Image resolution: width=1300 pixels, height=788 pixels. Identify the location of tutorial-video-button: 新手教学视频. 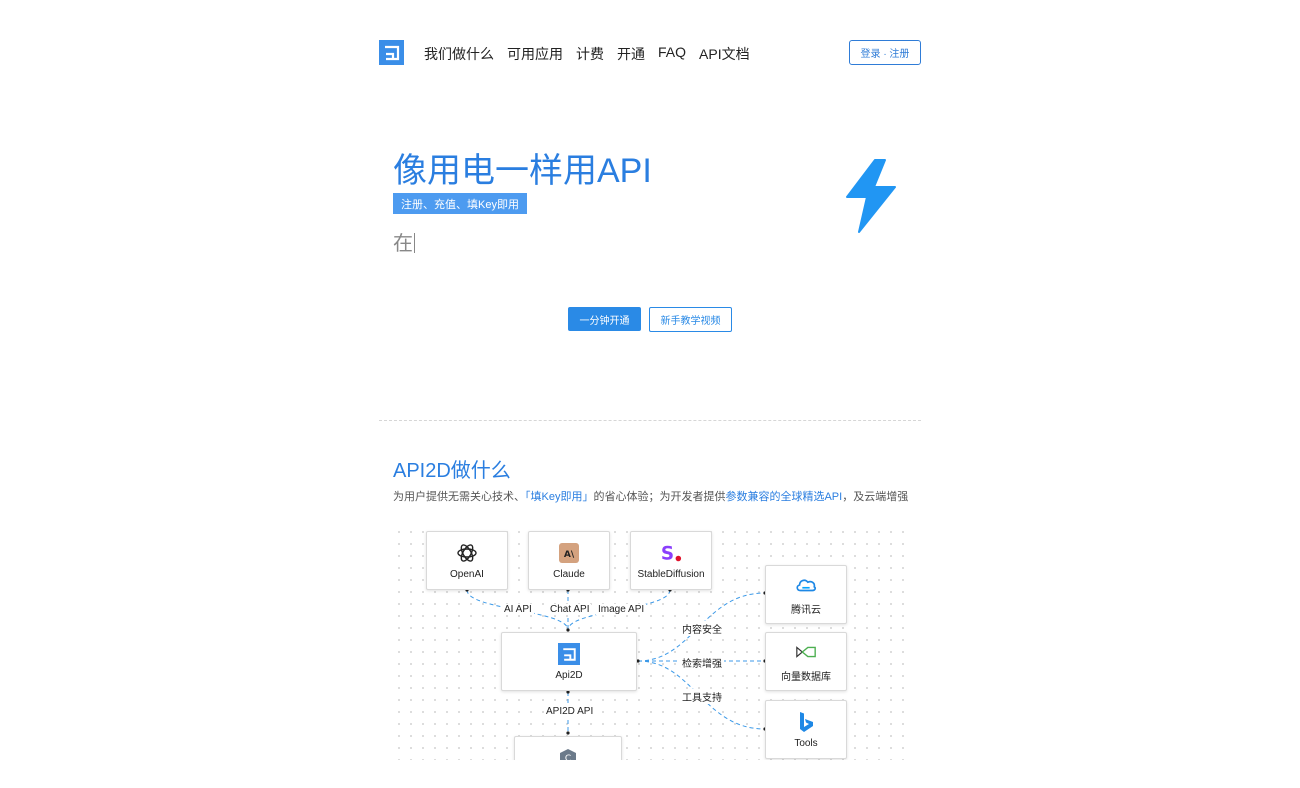
(690, 319).